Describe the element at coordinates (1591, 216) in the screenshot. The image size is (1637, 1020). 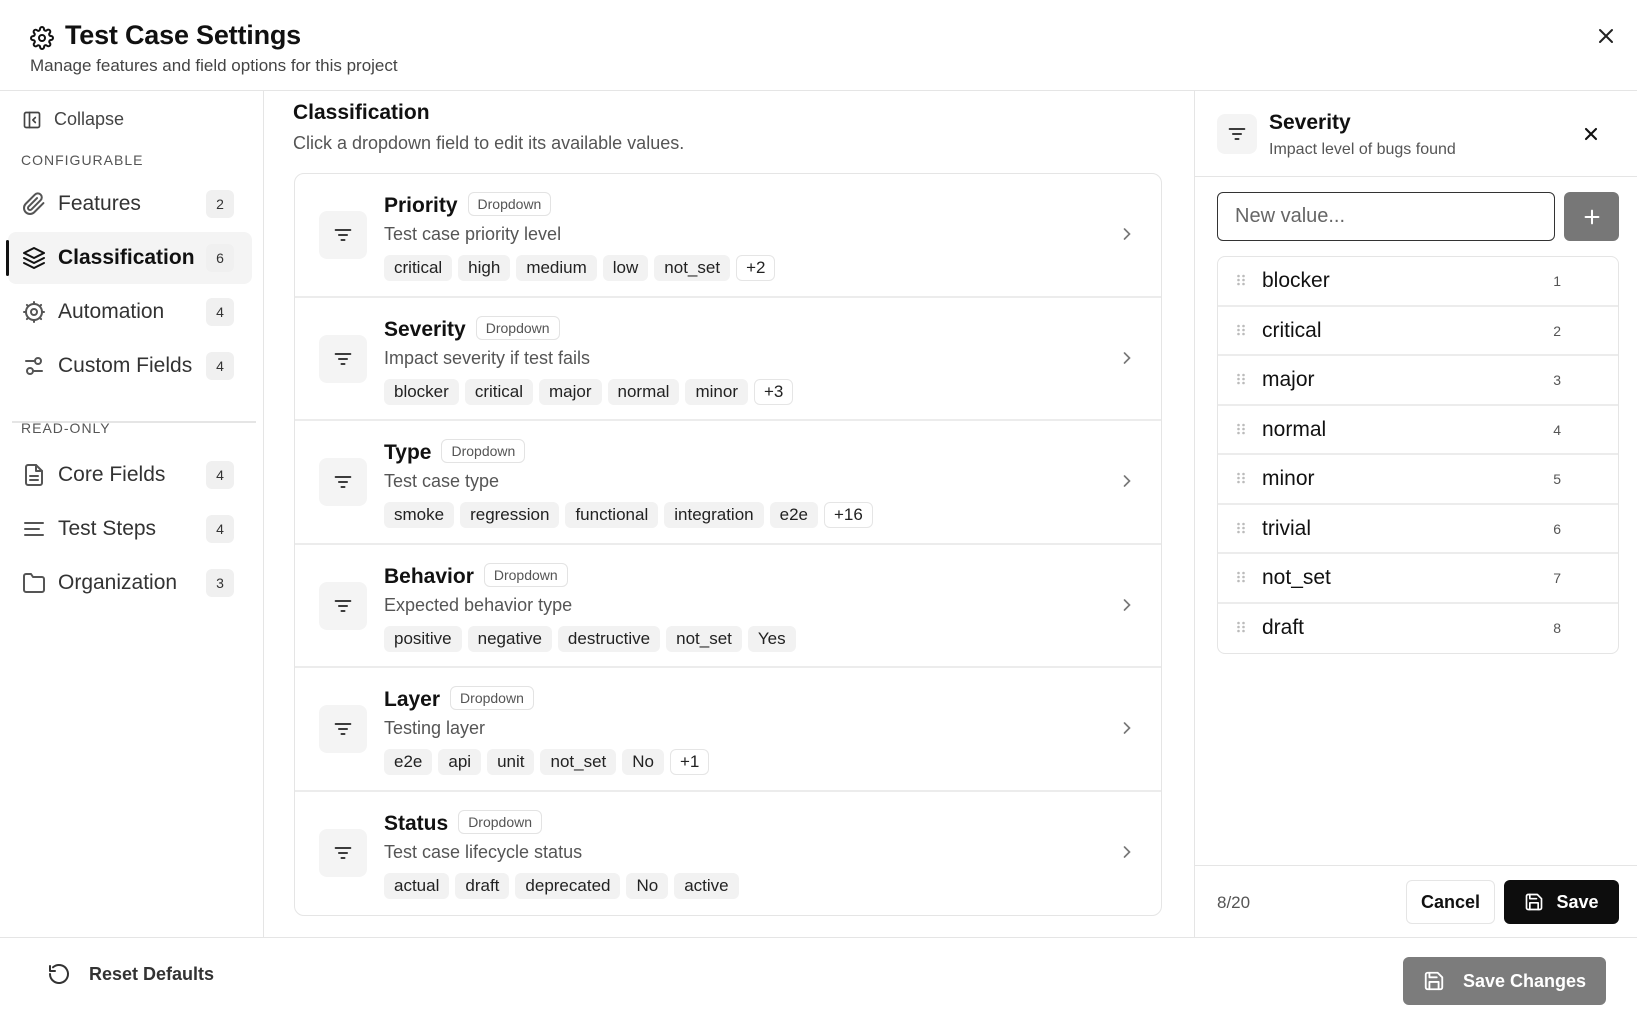
I see `add-value-button` at that location.